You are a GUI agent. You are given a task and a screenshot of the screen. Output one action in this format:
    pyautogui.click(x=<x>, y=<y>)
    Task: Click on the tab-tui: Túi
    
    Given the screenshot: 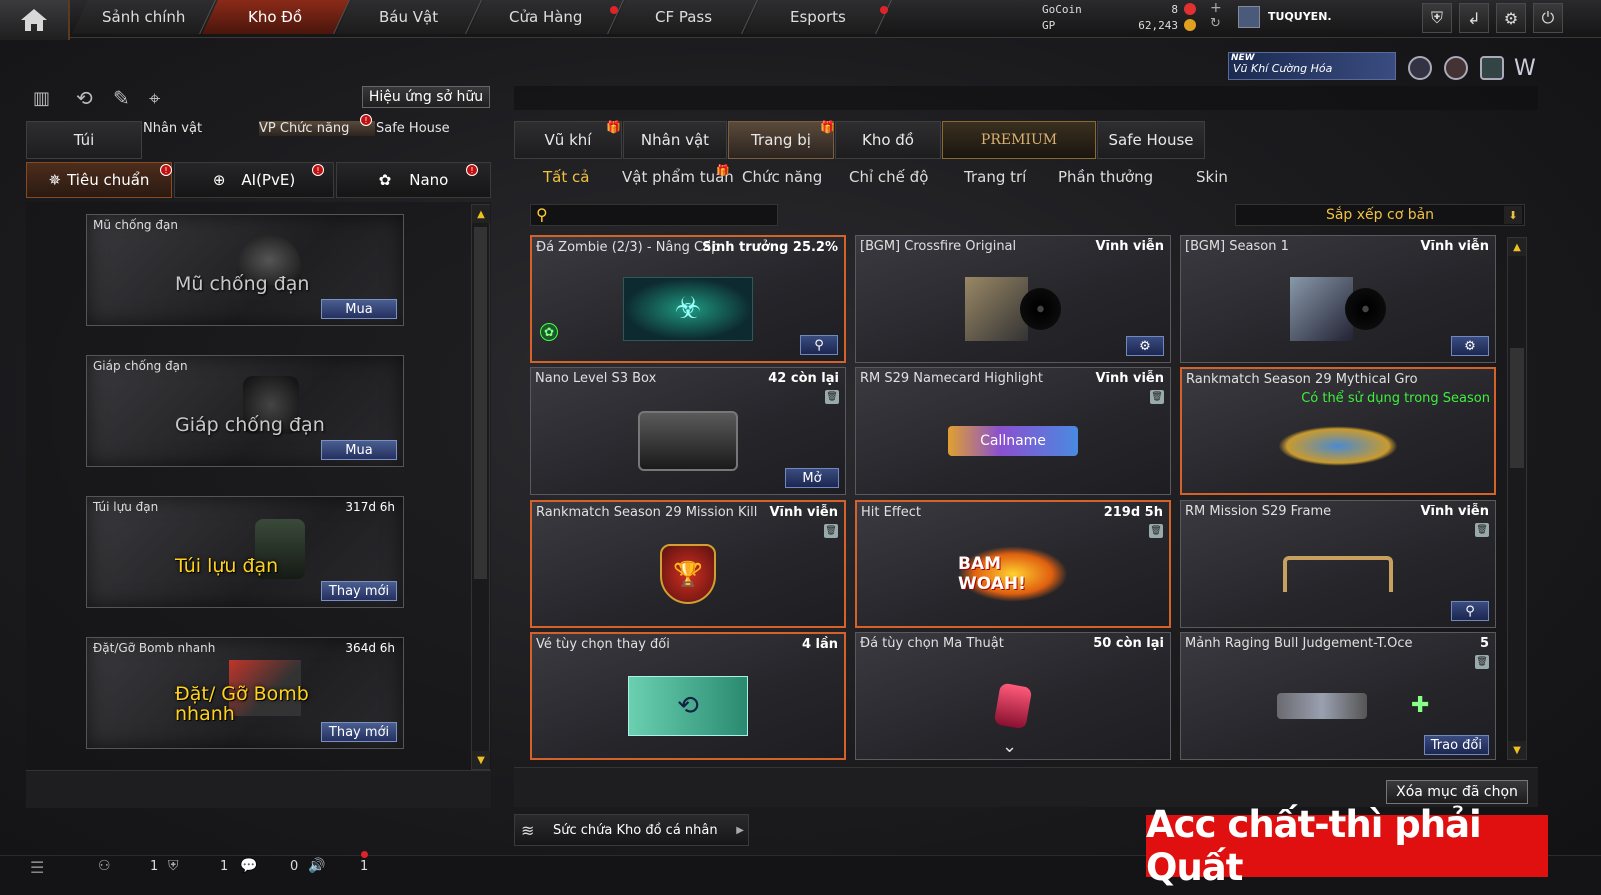 What is the action you would take?
    pyautogui.click(x=84, y=140)
    